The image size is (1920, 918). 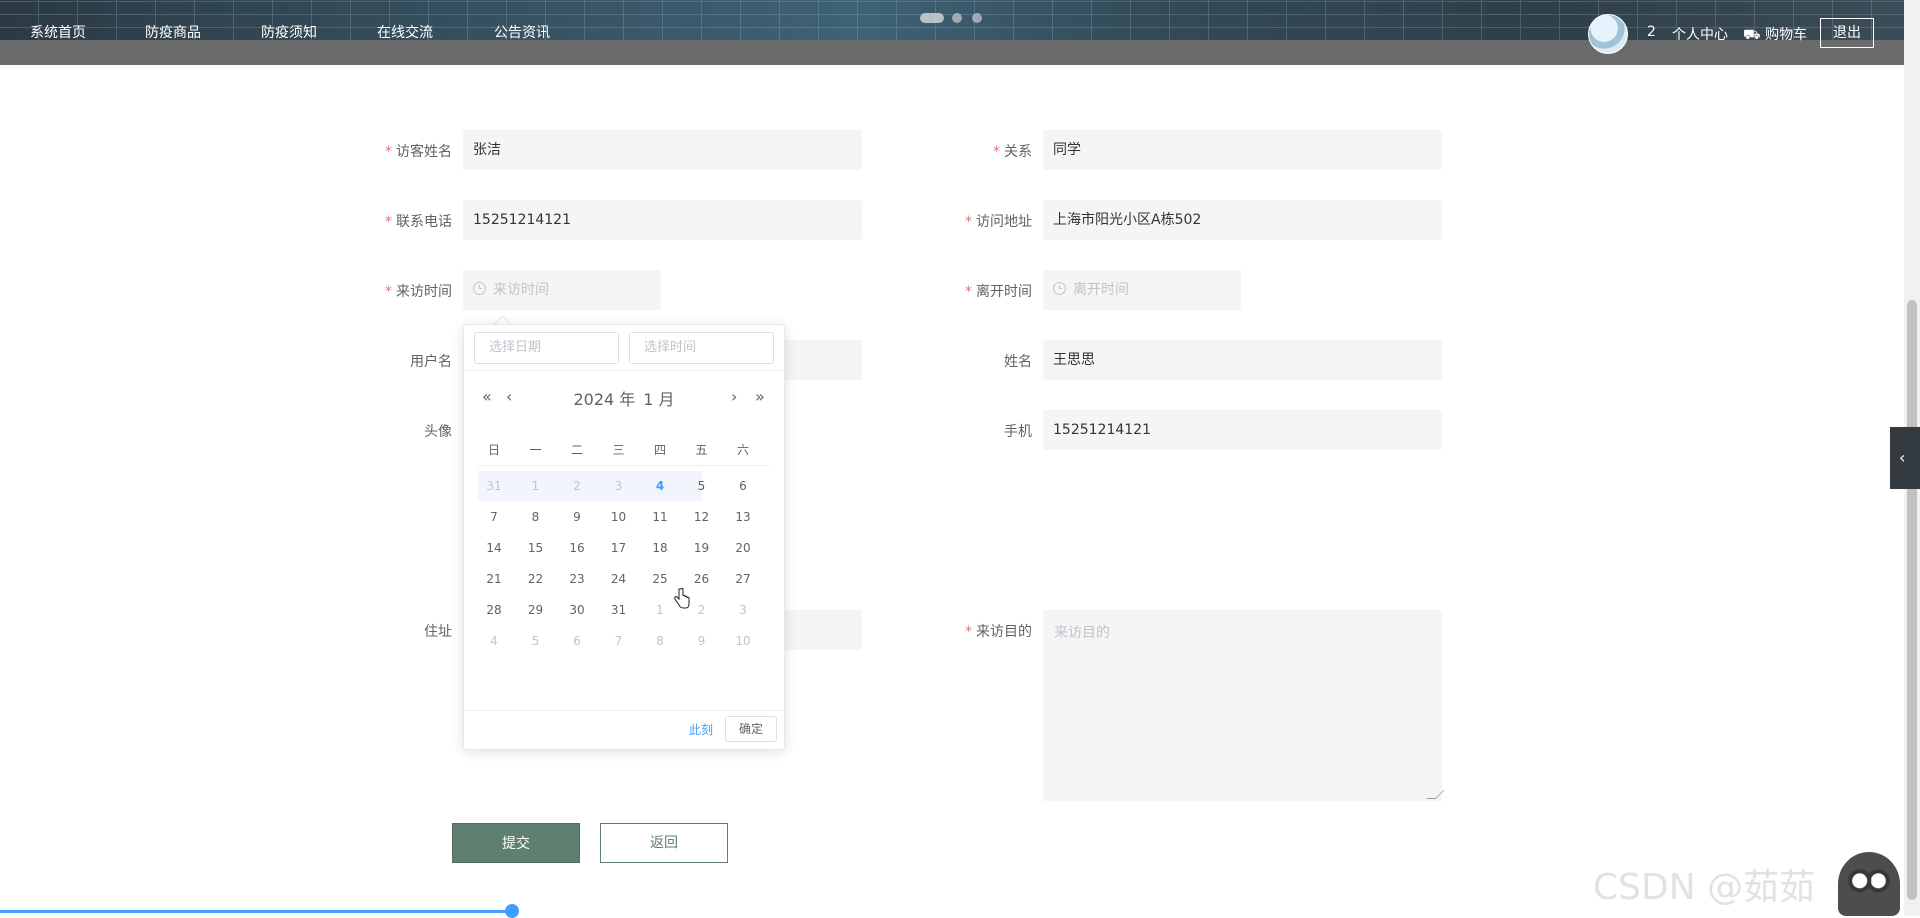 I want to click on weekday-label: 一, so click(x=535, y=450).